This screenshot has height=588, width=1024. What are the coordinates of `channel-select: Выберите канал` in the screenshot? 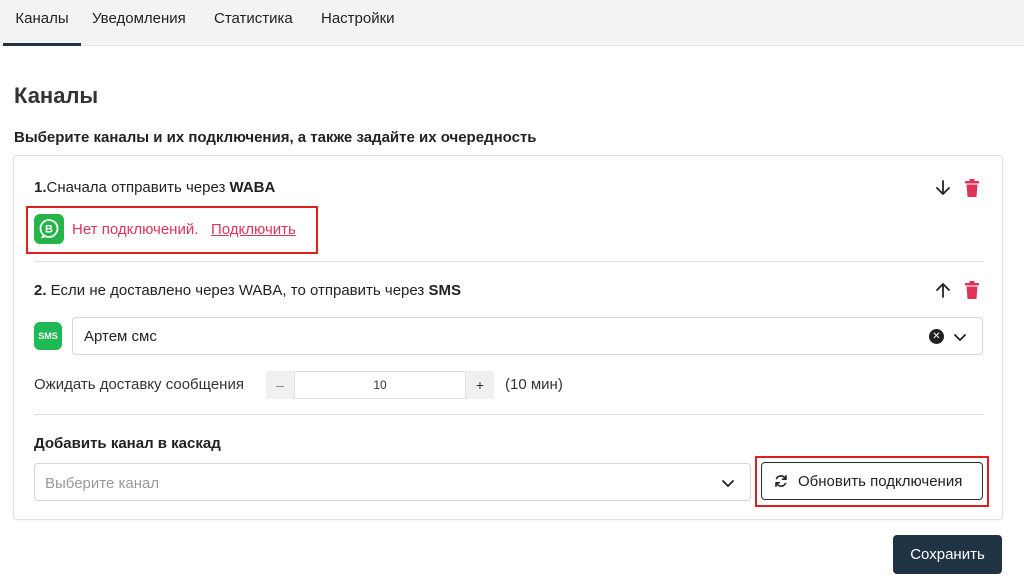 It's located at (392, 482).